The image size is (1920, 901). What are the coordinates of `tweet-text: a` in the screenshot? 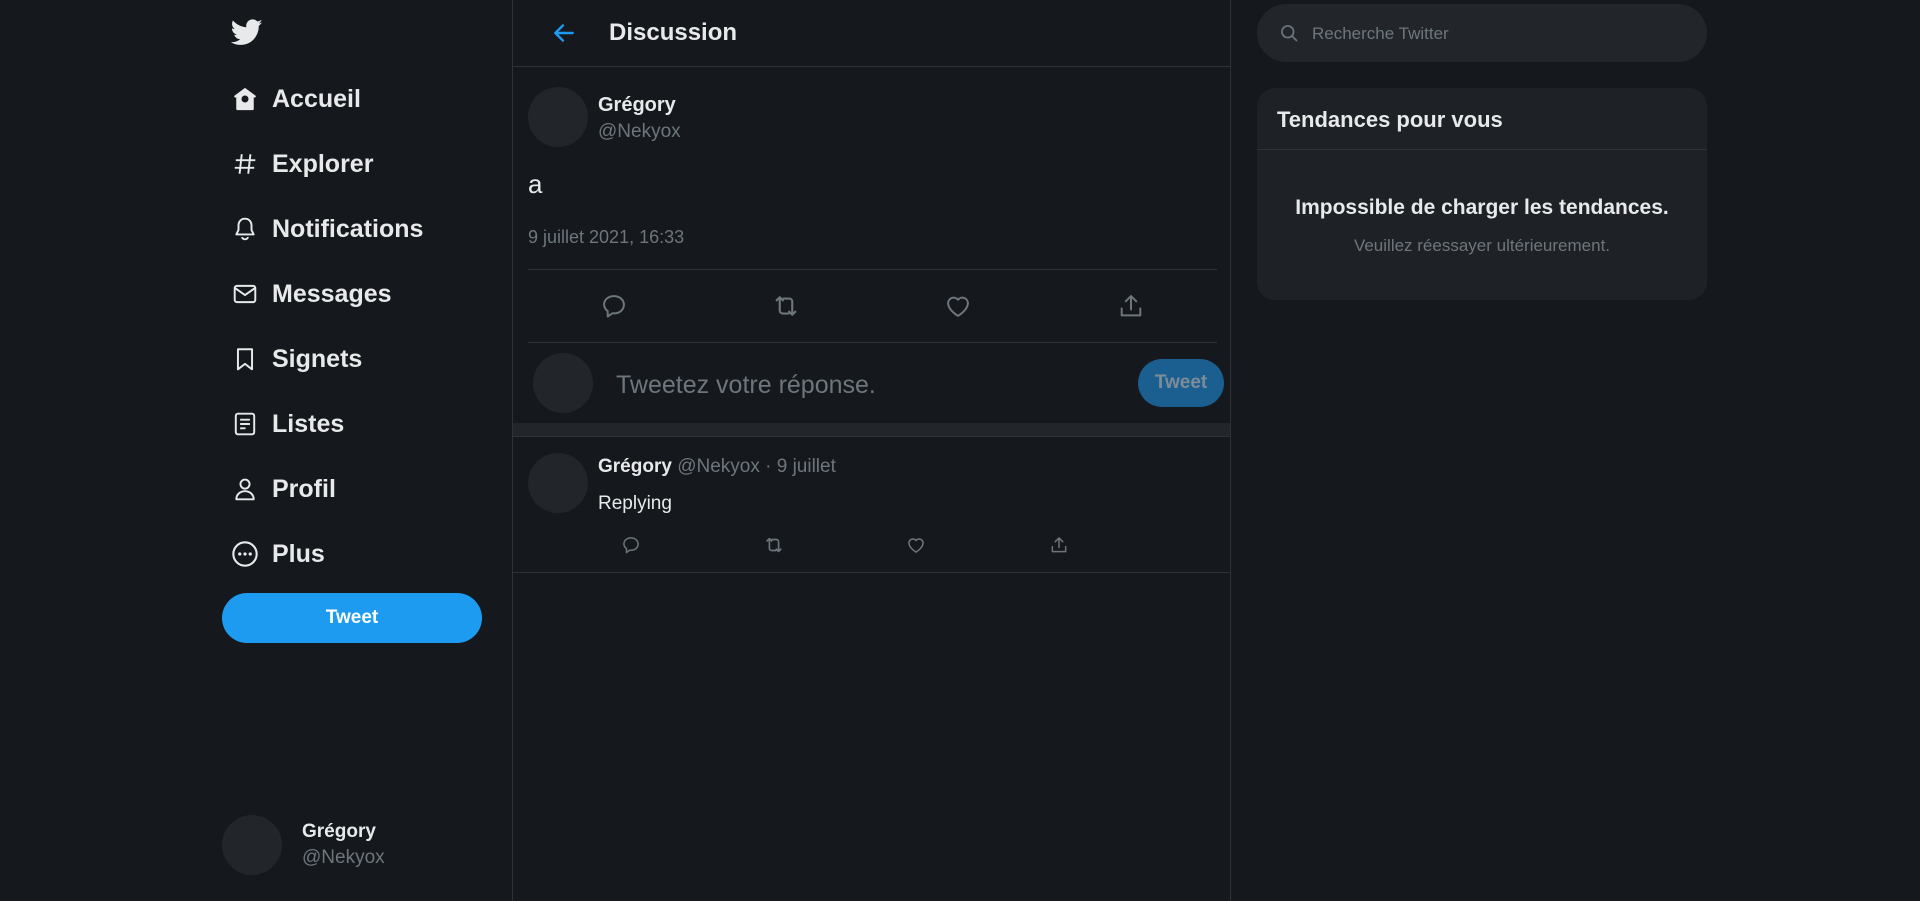 It's located at (535, 184).